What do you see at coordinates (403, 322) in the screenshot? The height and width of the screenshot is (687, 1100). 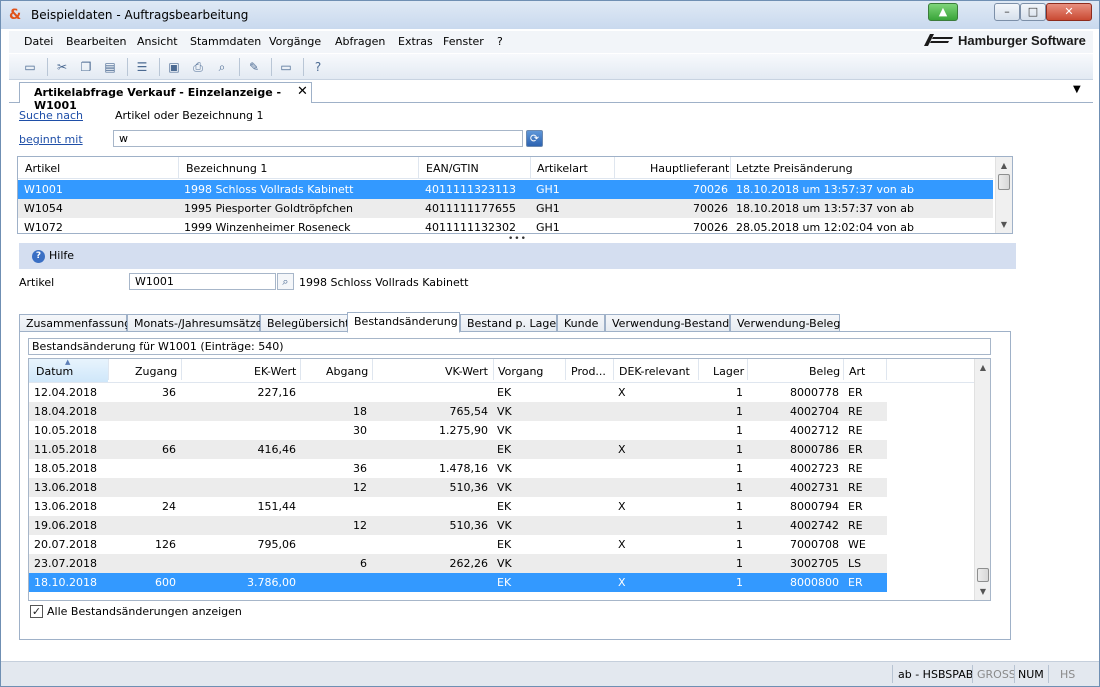 I see `tab-bestandsaenderung: Bestandsänderung` at bounding box center [403, 322].